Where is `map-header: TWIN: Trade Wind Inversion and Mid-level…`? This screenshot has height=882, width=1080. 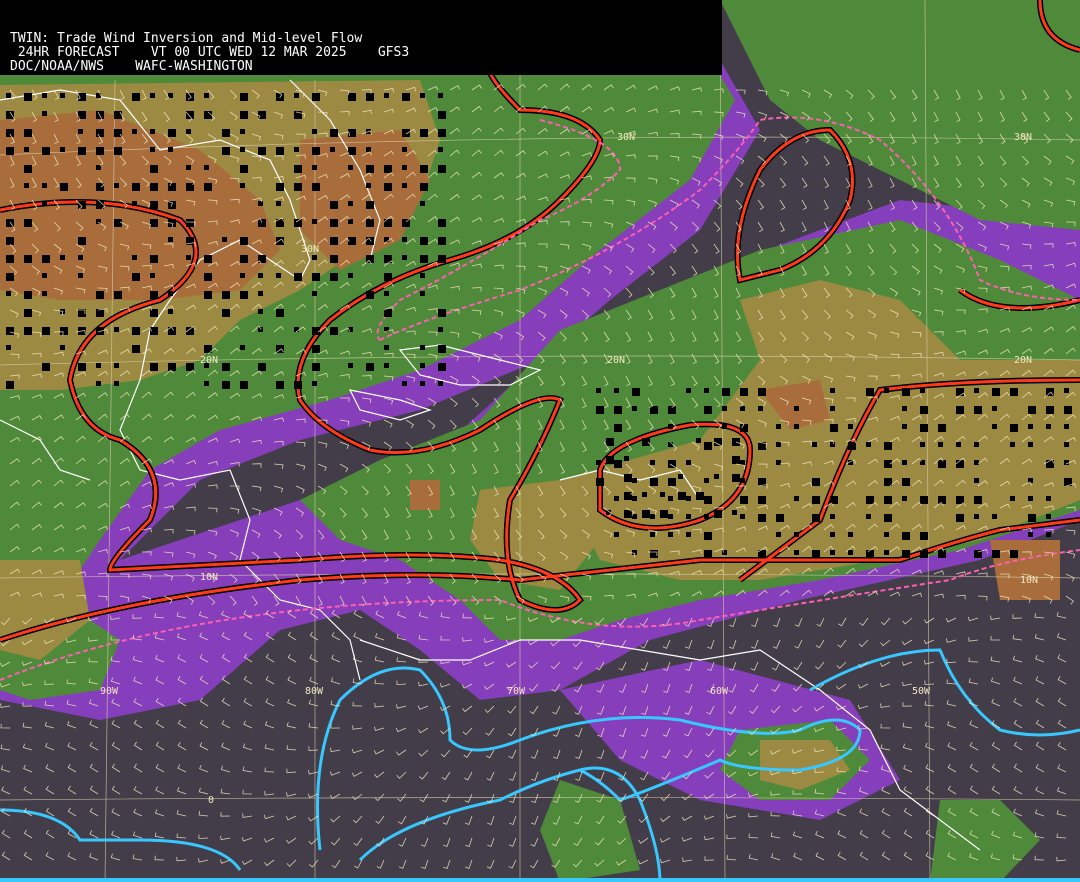 map-header: TWIN: Trade Wind Inversion and Mid-level… is located at coordinates (361, 37).